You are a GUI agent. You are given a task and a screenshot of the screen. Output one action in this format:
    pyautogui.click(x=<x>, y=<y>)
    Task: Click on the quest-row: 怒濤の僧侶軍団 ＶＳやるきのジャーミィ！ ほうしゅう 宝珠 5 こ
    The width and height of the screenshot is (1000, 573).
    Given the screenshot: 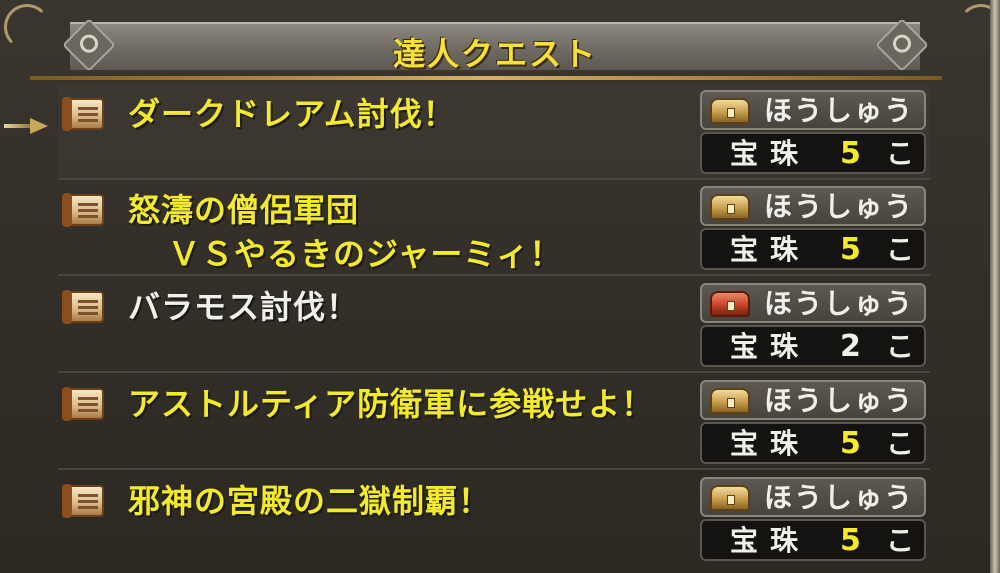 What is the action you would take?
    pyautogui.click(x=494, y=228)
    